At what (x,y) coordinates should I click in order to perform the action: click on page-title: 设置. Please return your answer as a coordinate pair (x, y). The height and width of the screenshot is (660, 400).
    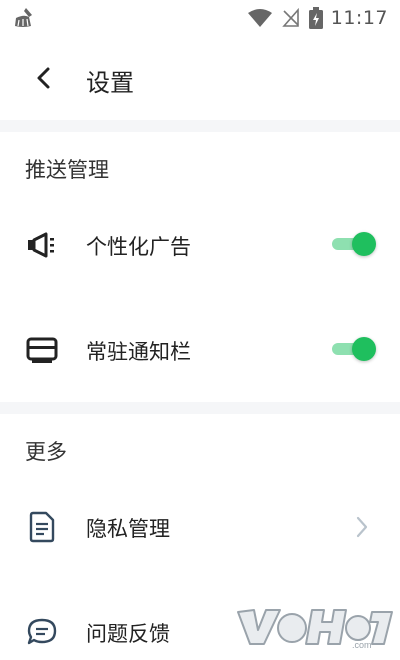
    Looking at the image, I should click on (110, 83).